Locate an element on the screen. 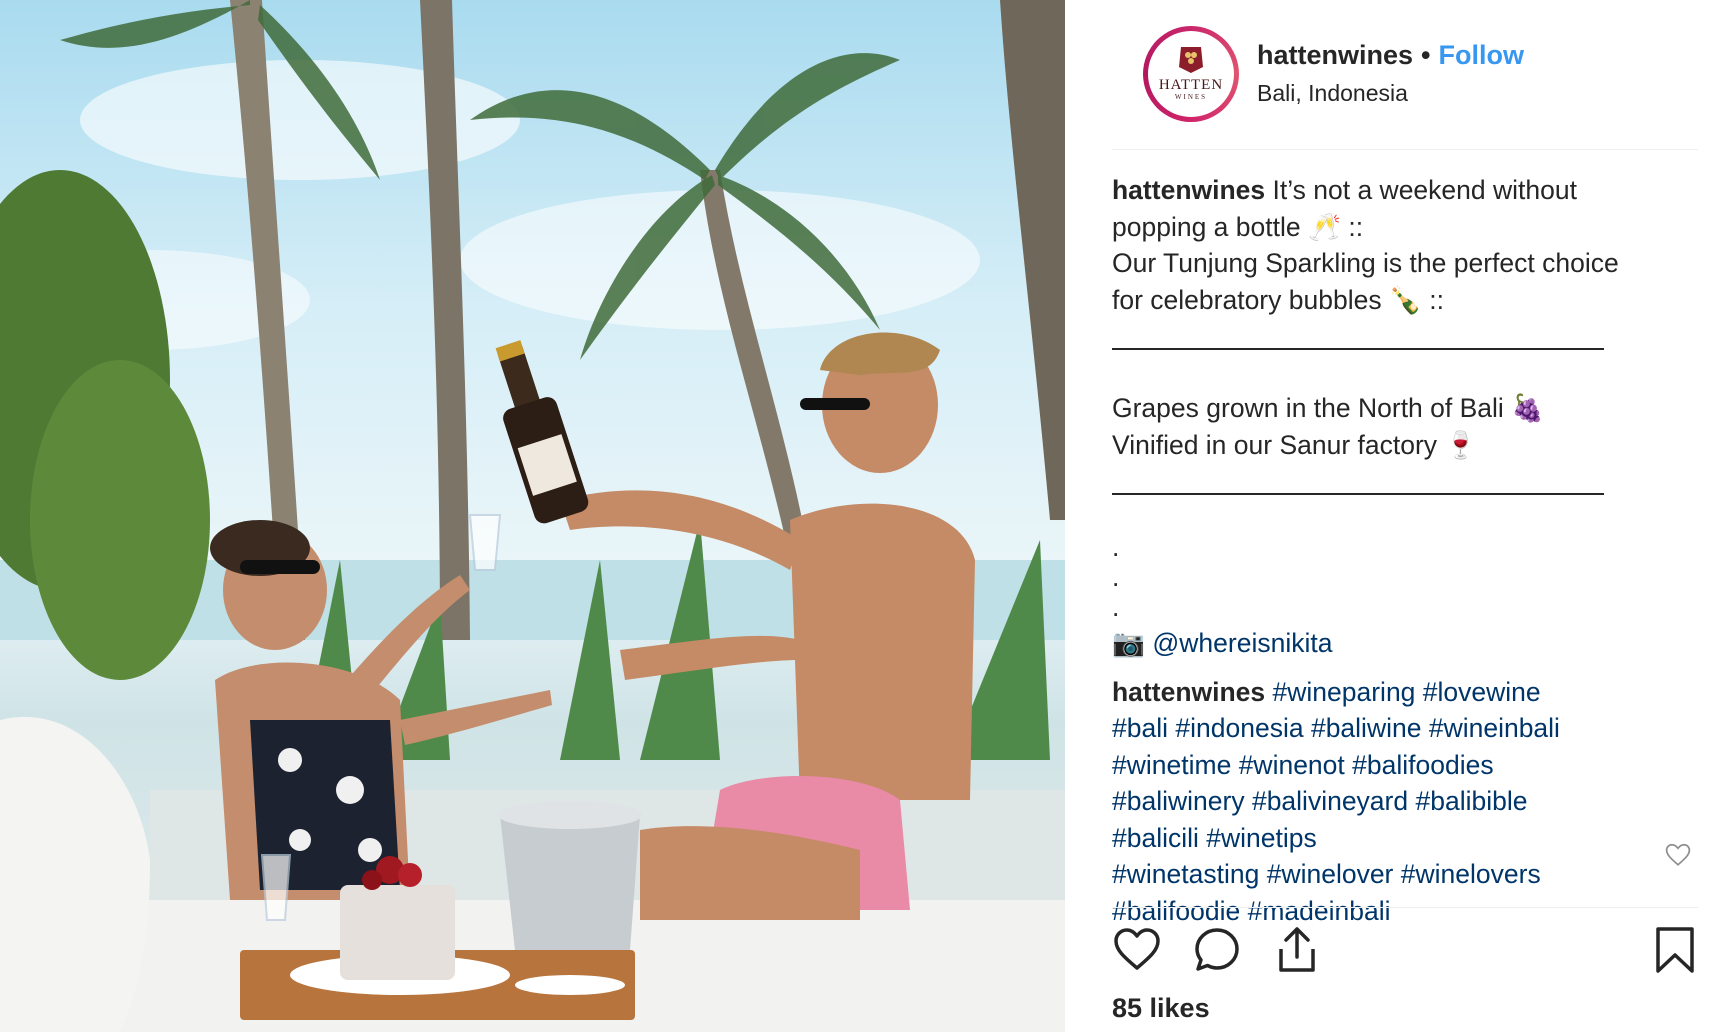  location-link: Bali, Indonesia is located at coordinates (1332, 93).